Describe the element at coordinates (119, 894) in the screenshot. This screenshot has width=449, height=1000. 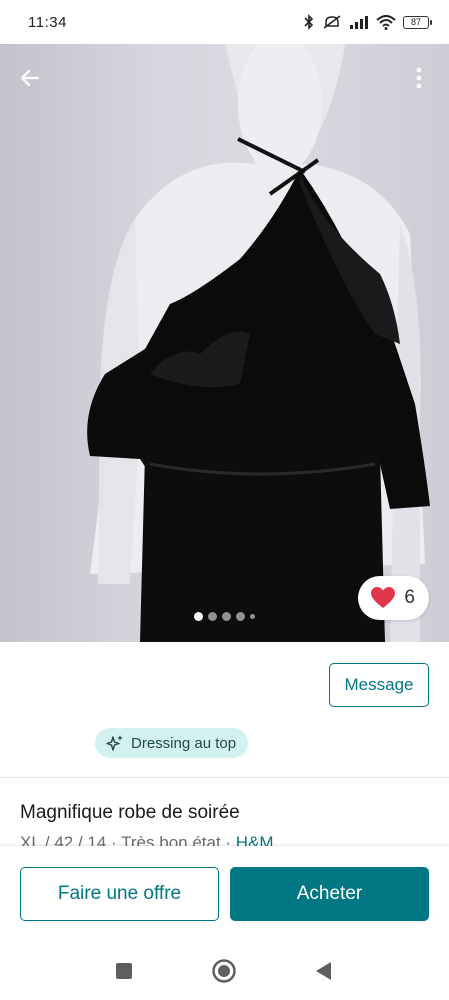
I see `make-offer-button: Faire une offre` at that location.